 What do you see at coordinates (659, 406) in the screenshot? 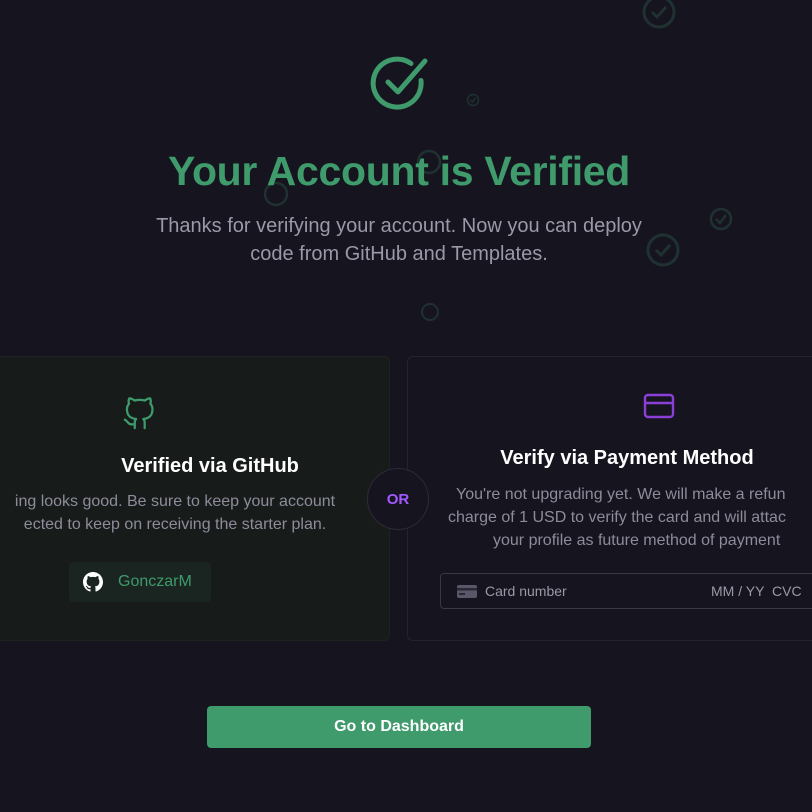
I see `credit-card-icon` at bounding box center [659, 406].